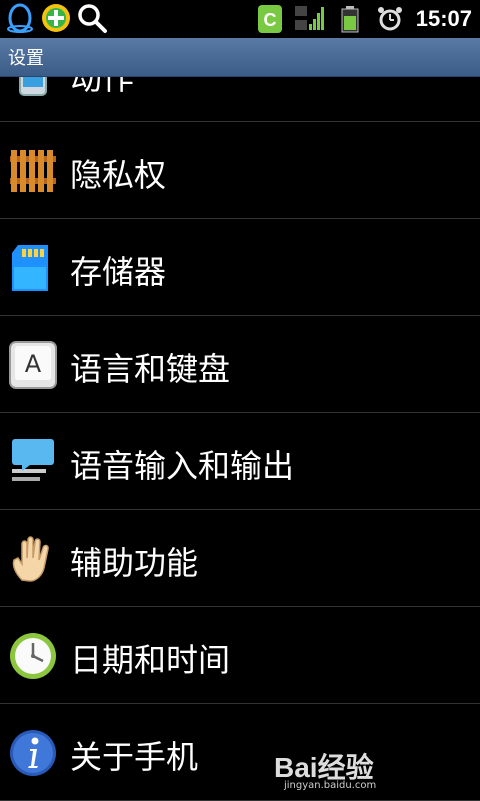 The height and width of the screenshot is (801, 480). Describe the element at coordinates (118, 175) in the screenshot. I see `settings-item-label: 隐私权` at that location.